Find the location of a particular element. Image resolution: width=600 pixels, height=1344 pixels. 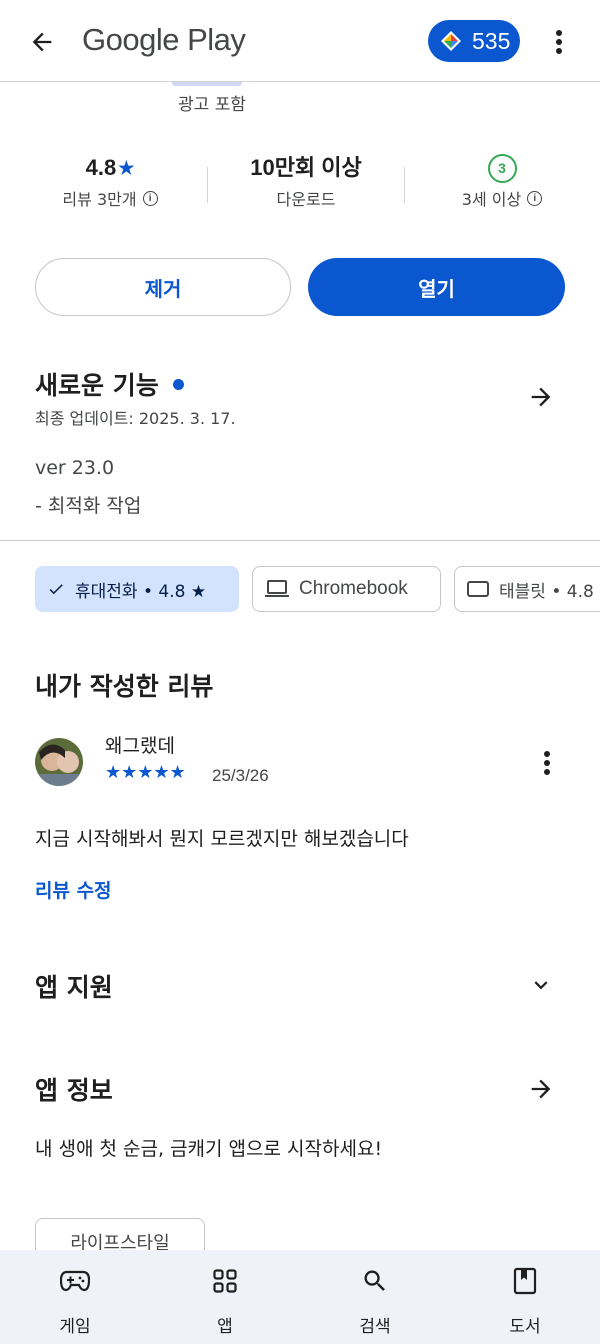

whats-new-title: 새로운 기능 is located at coordinates (97, 385).